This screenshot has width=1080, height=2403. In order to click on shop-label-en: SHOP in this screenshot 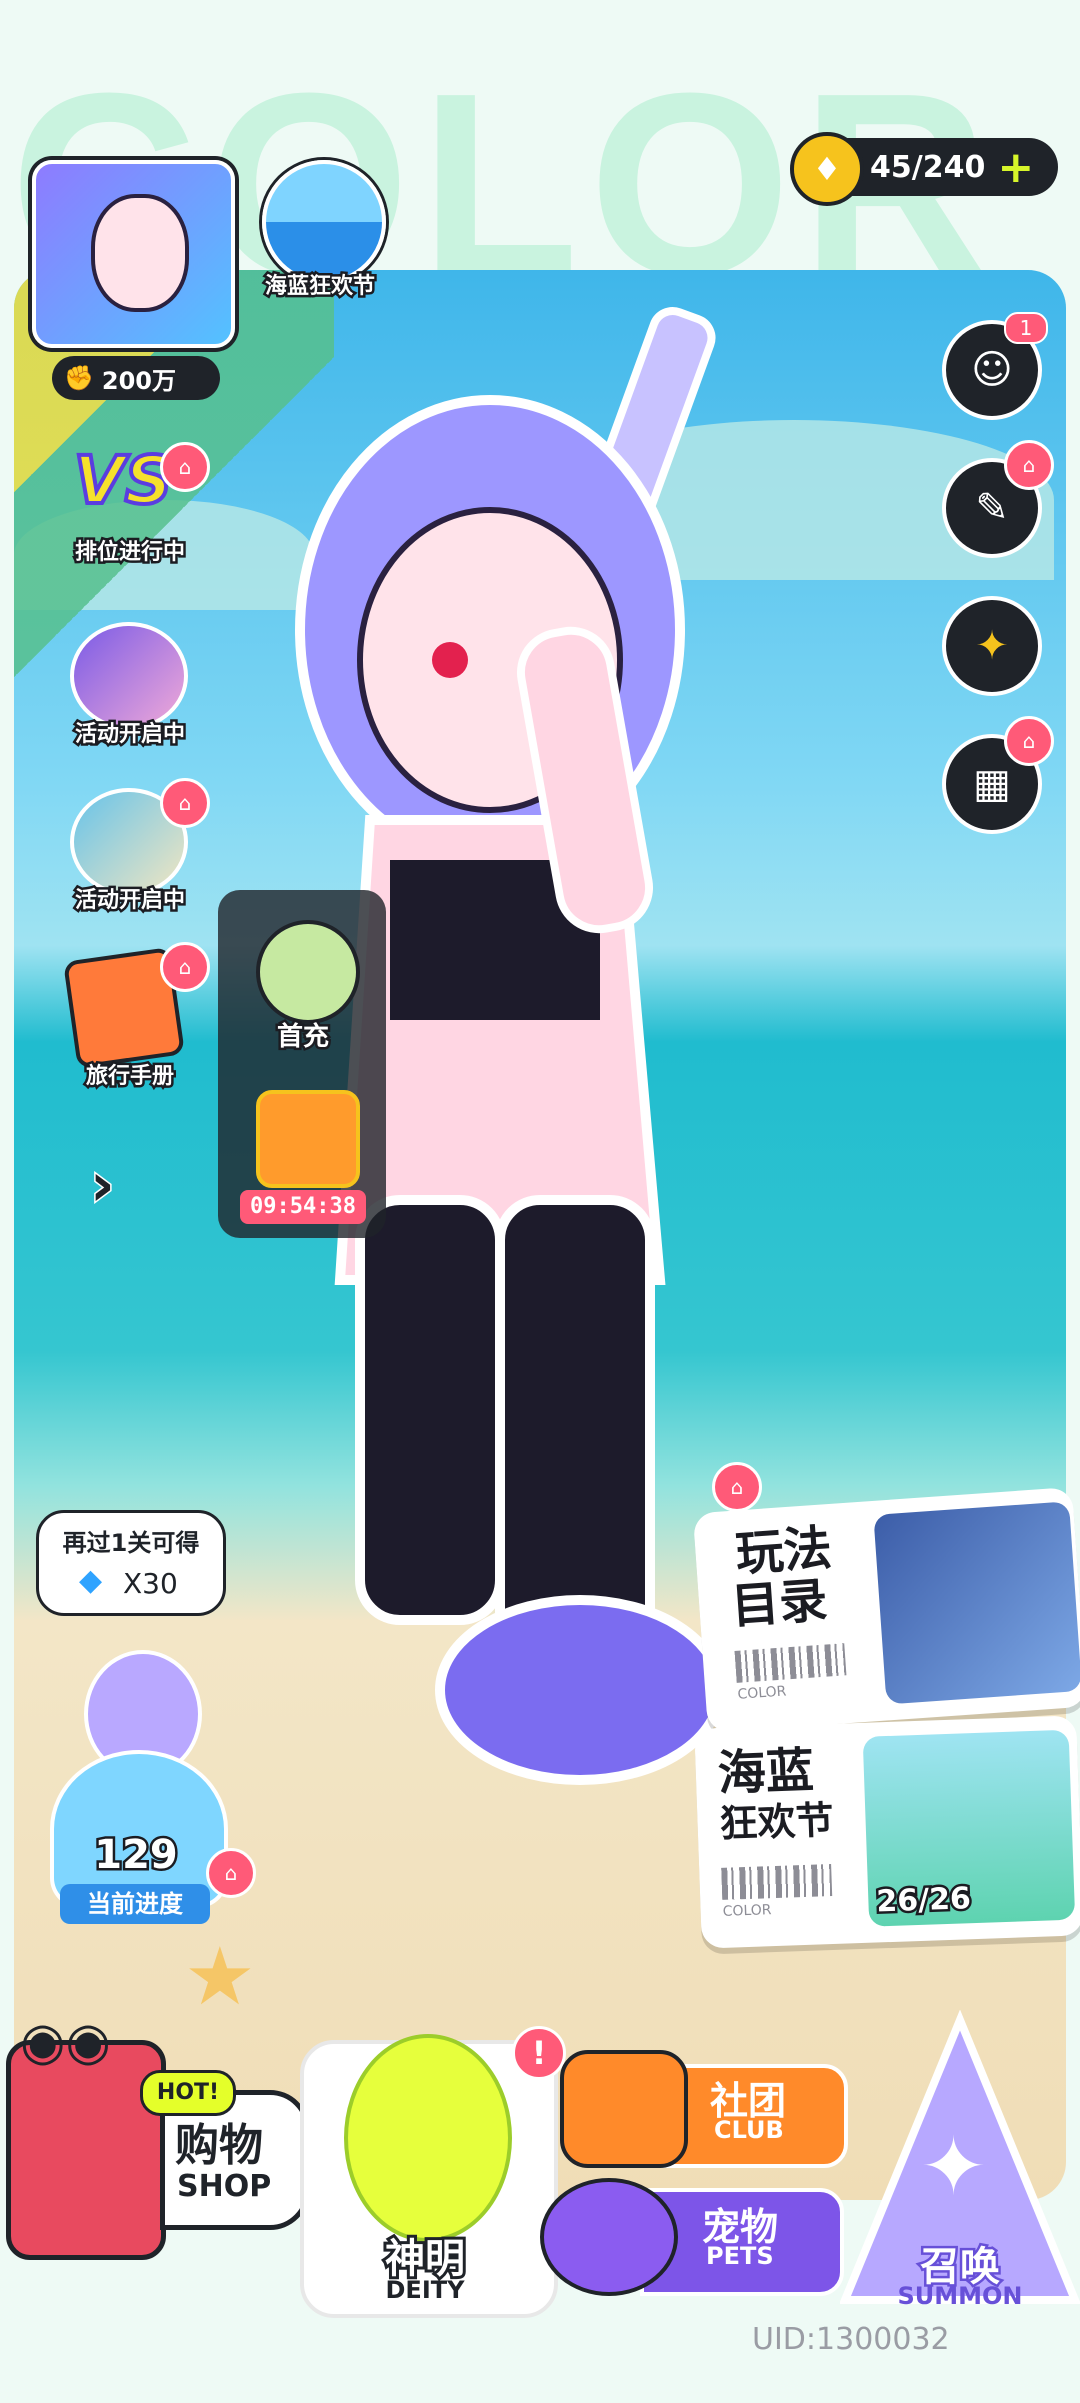, I will do `click(224, 2186)`.